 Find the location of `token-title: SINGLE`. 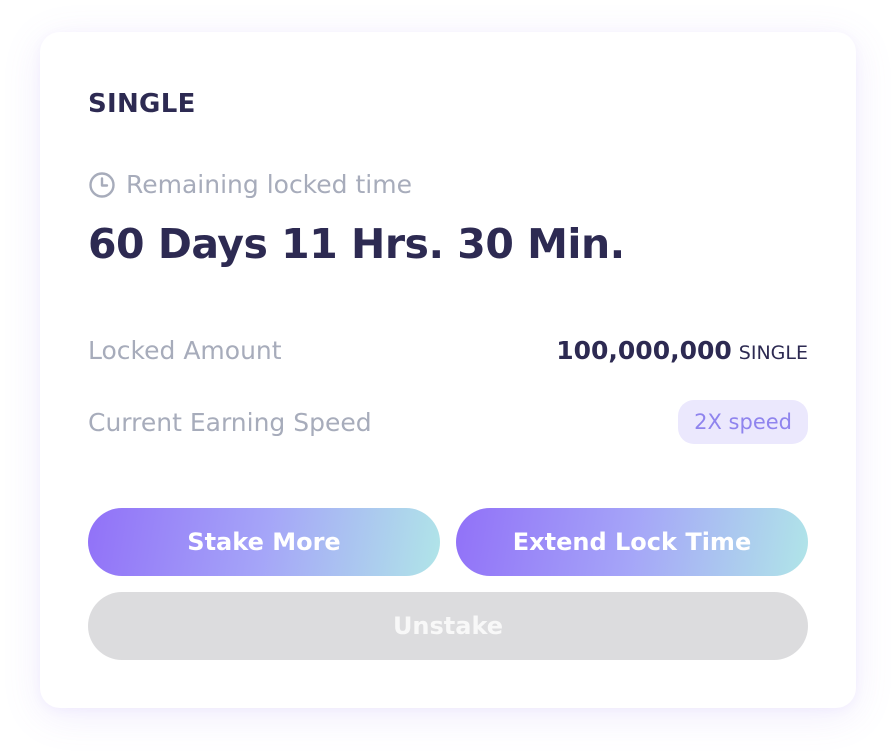

token-title: SINGLE is located at coordinates (142, 104).